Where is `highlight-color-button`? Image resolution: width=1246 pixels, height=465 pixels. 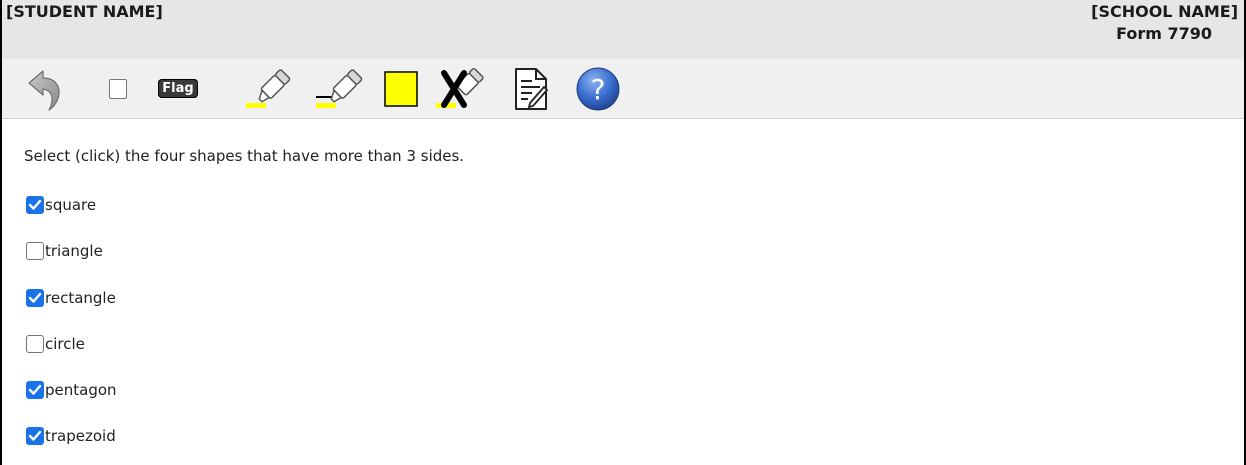 highlight-color-button is located at coordinates (401, 88).